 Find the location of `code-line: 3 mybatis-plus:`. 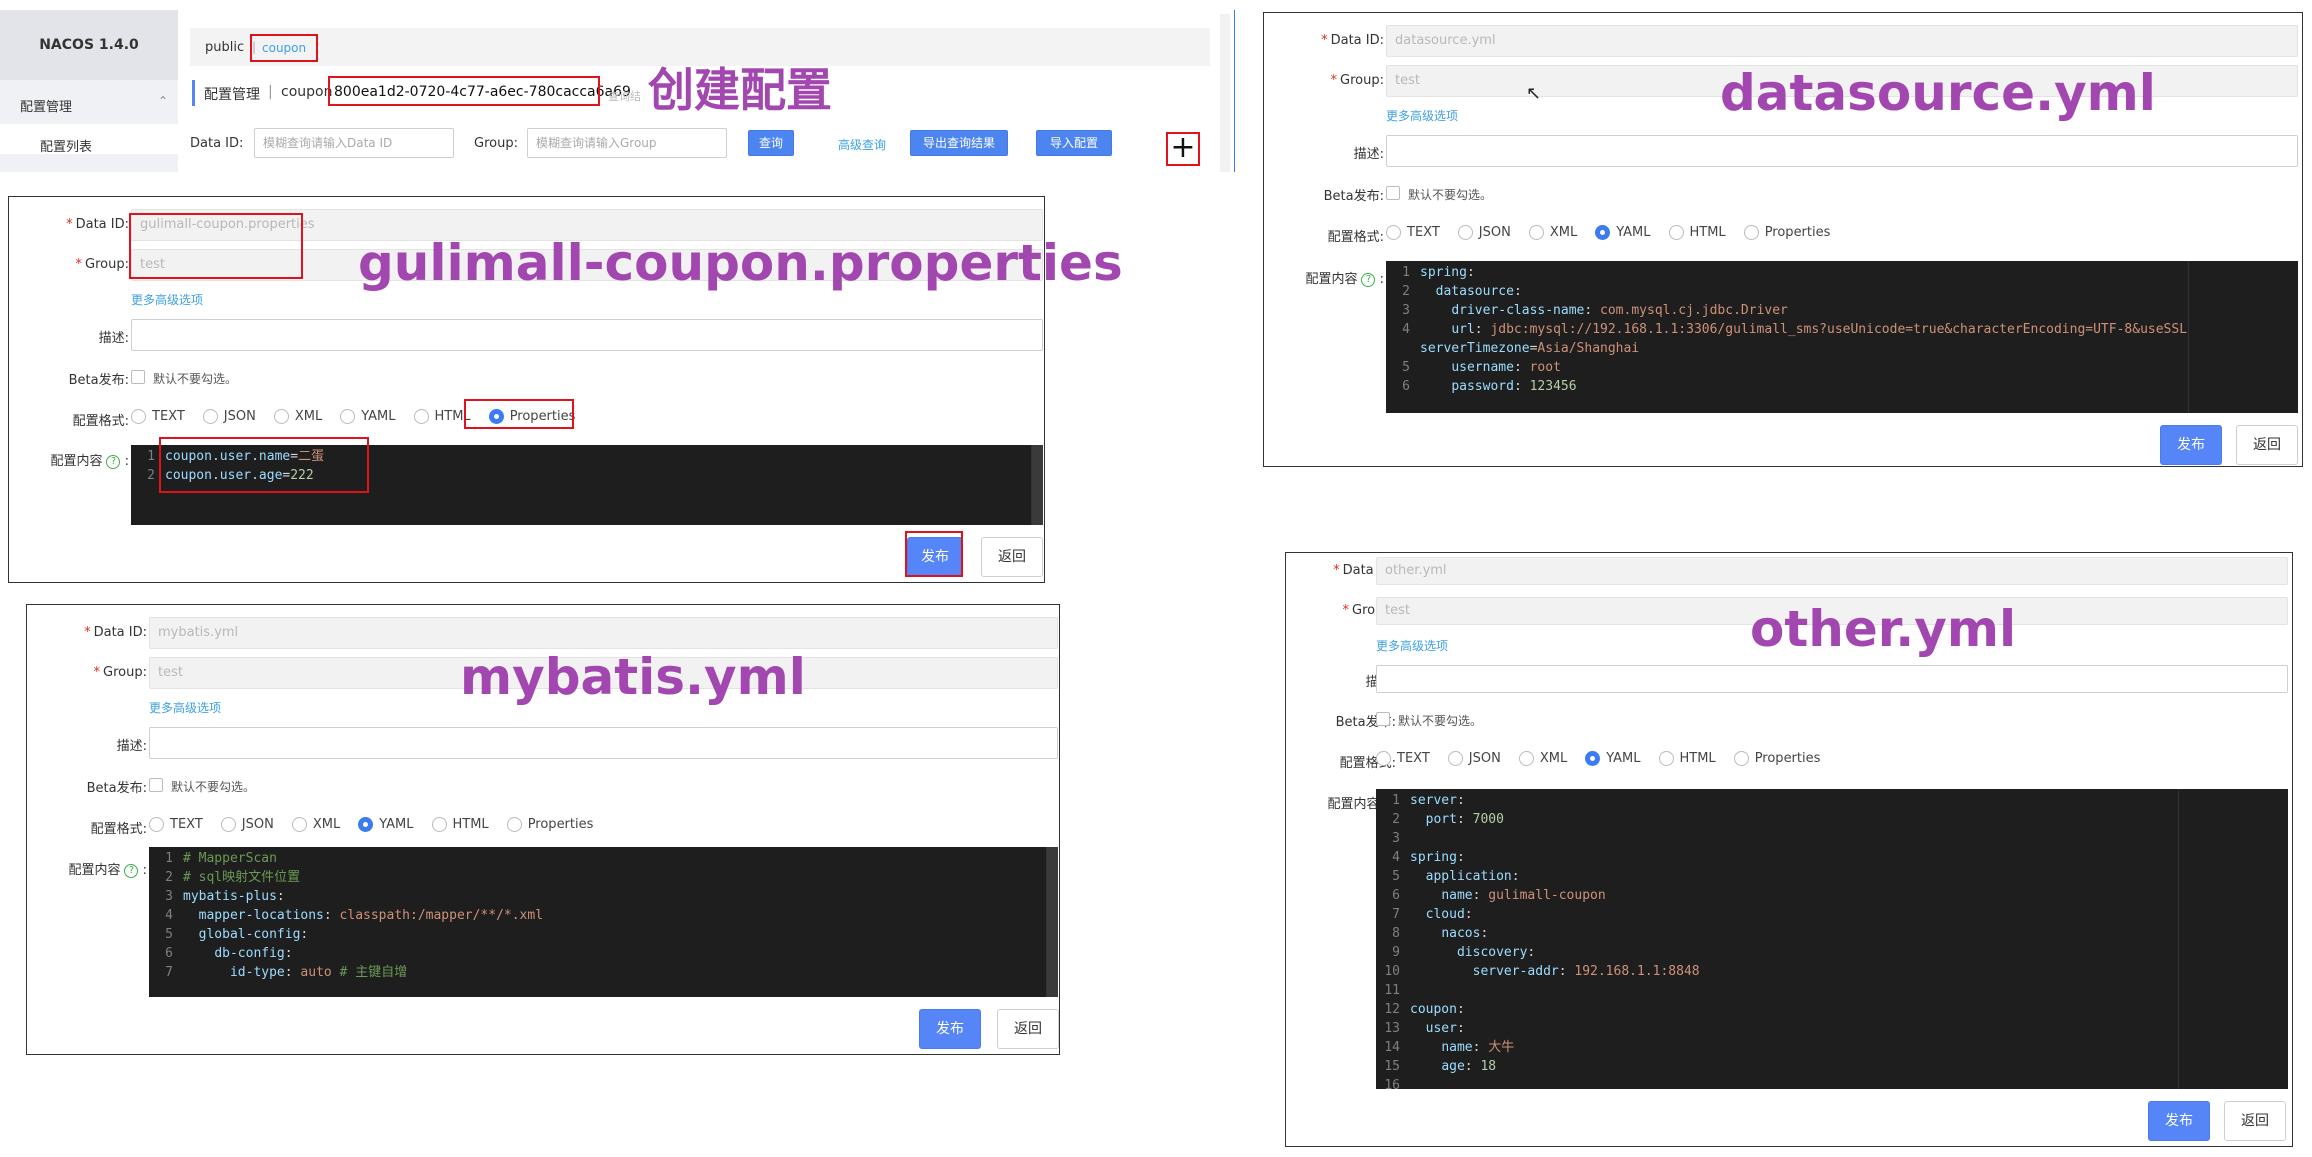

code-line: 3 mybatis-plus: is located at coordinates (225, 896).